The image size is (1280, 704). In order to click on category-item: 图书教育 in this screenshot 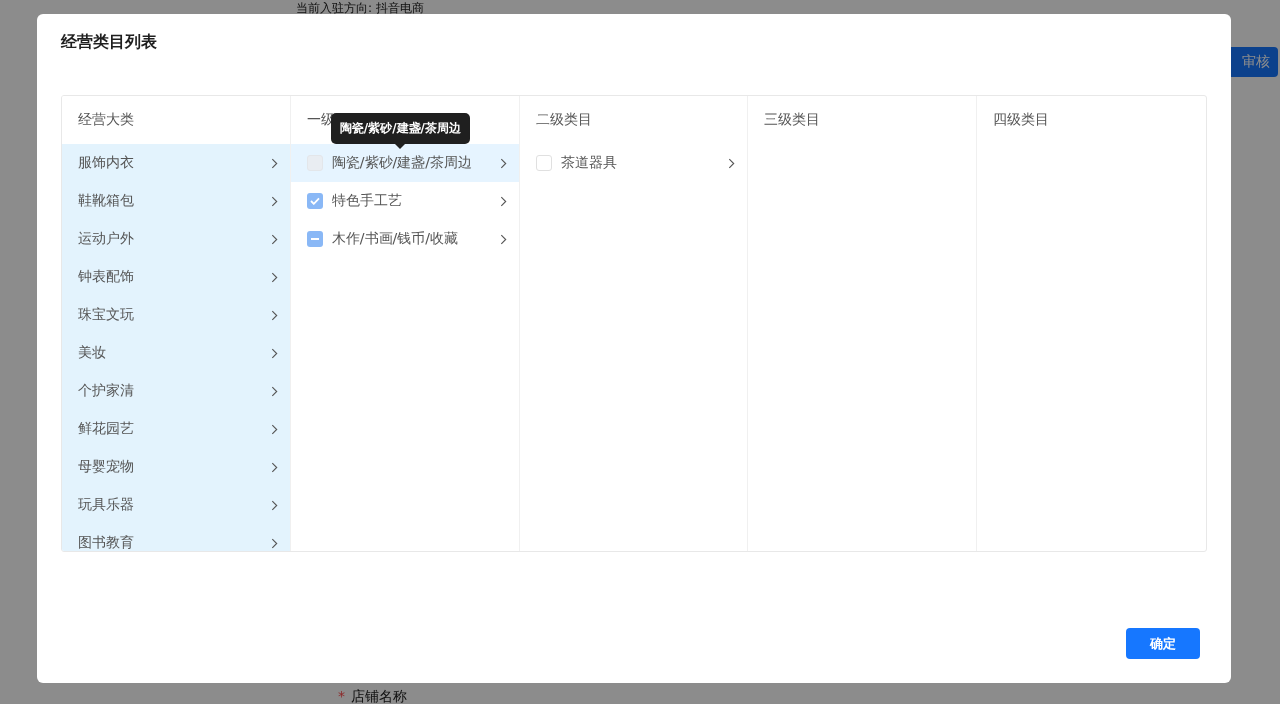, I will do `click(176, 537)`.